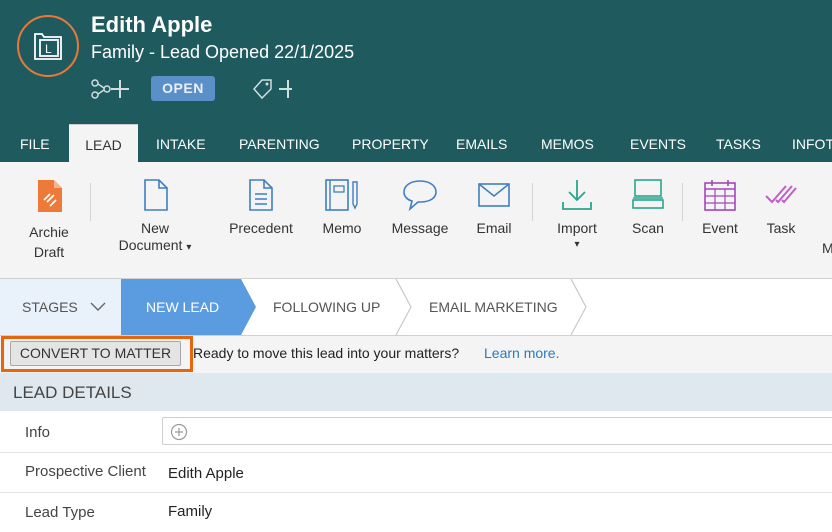  Describe the element at coordinates (85, 471) in the screenshot. I see `prospective-client-label: Prospective Client` at that location.